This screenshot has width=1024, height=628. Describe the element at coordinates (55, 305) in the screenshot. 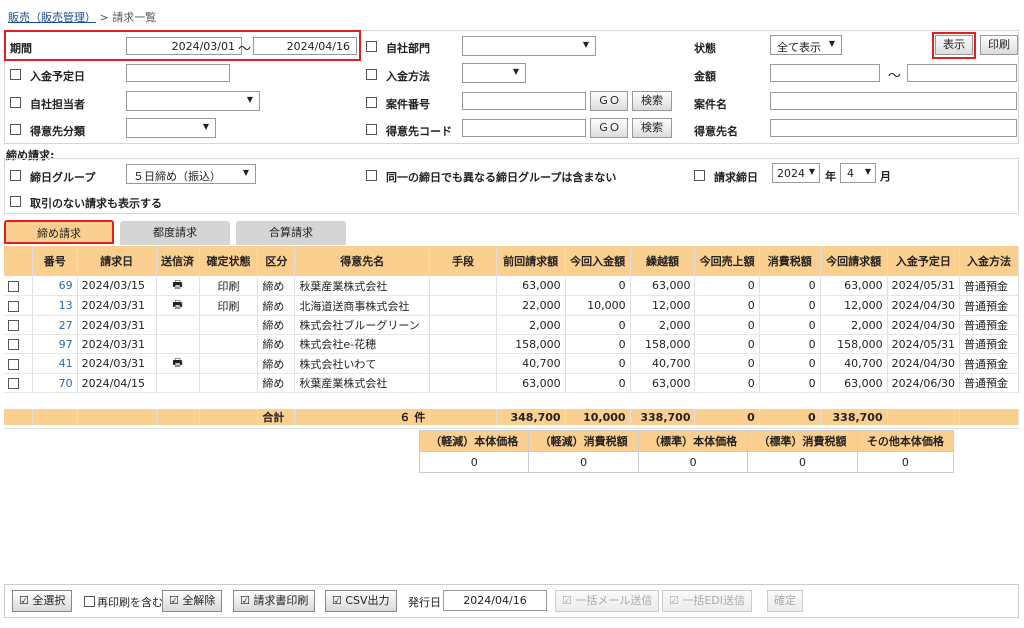

I see `invoice-no-link: 13` at that location.